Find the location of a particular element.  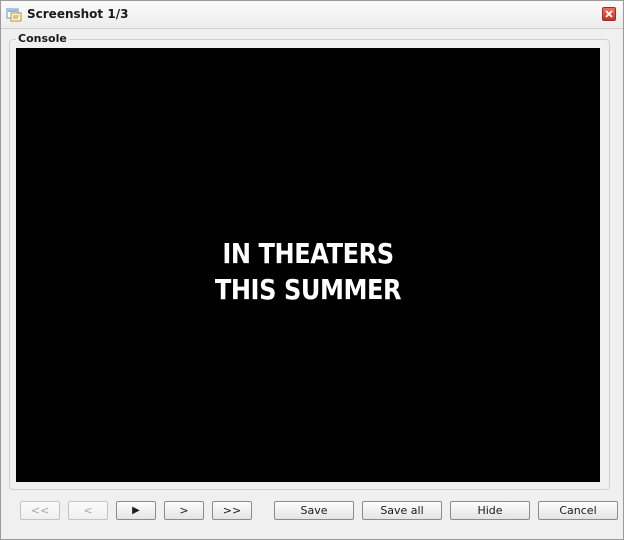

title-bar: Screenshot 1/3 is located at coordinates (312, 15).